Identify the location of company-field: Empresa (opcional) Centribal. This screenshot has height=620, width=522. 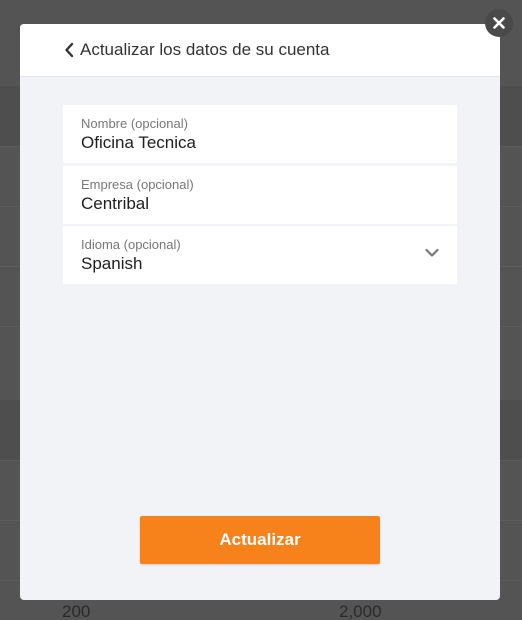
(260, 195).